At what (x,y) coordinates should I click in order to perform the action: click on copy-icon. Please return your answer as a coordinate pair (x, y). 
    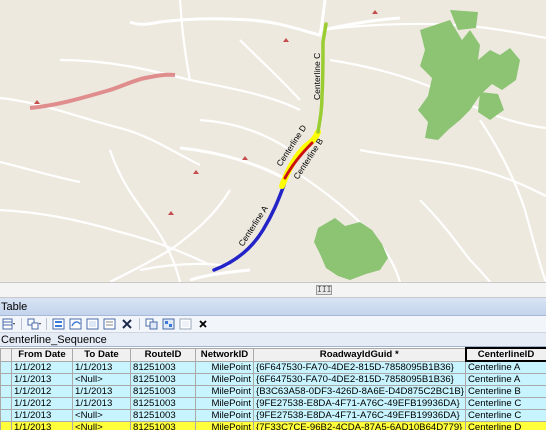
    Looking at the image, I should click on (152, 324).